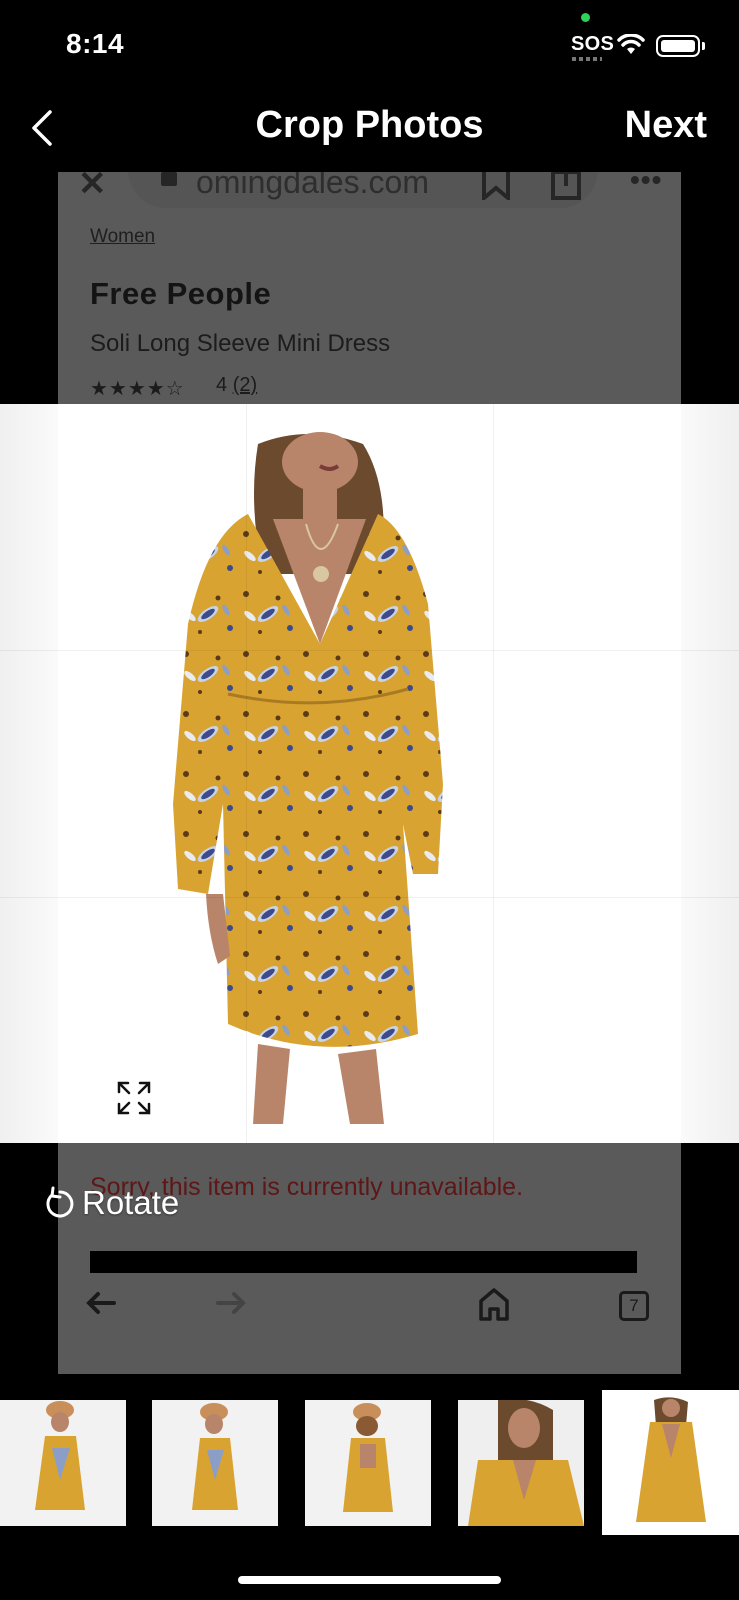 The width and height of the screenshot is (739, 1600). I want to click on status-time: 8:14, so click(95, 43).